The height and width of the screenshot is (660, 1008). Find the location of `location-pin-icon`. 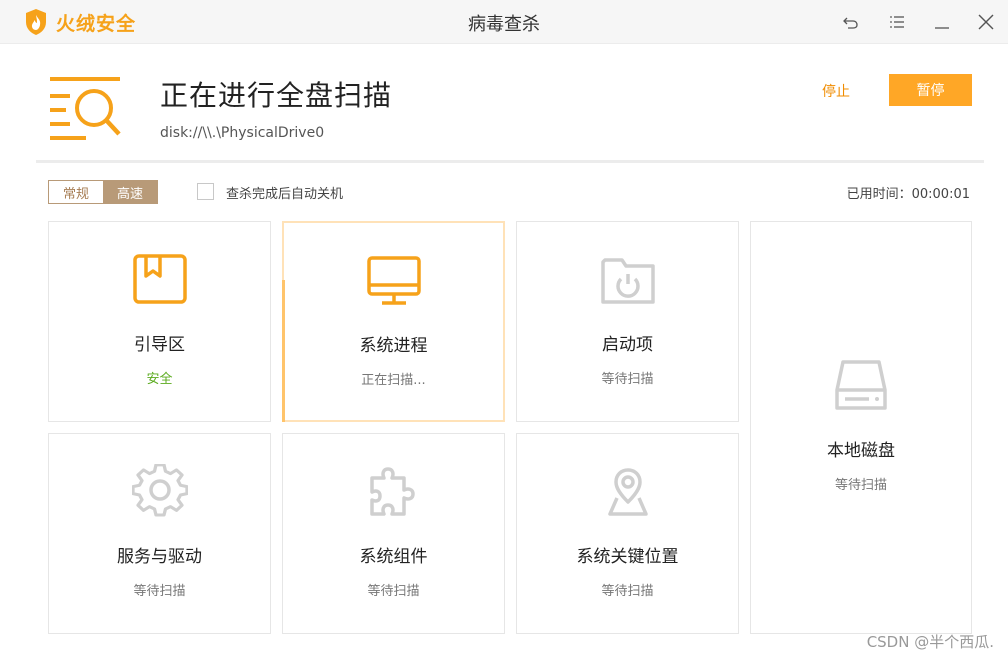

location-pin-icon is located at coordinates (627, 492).